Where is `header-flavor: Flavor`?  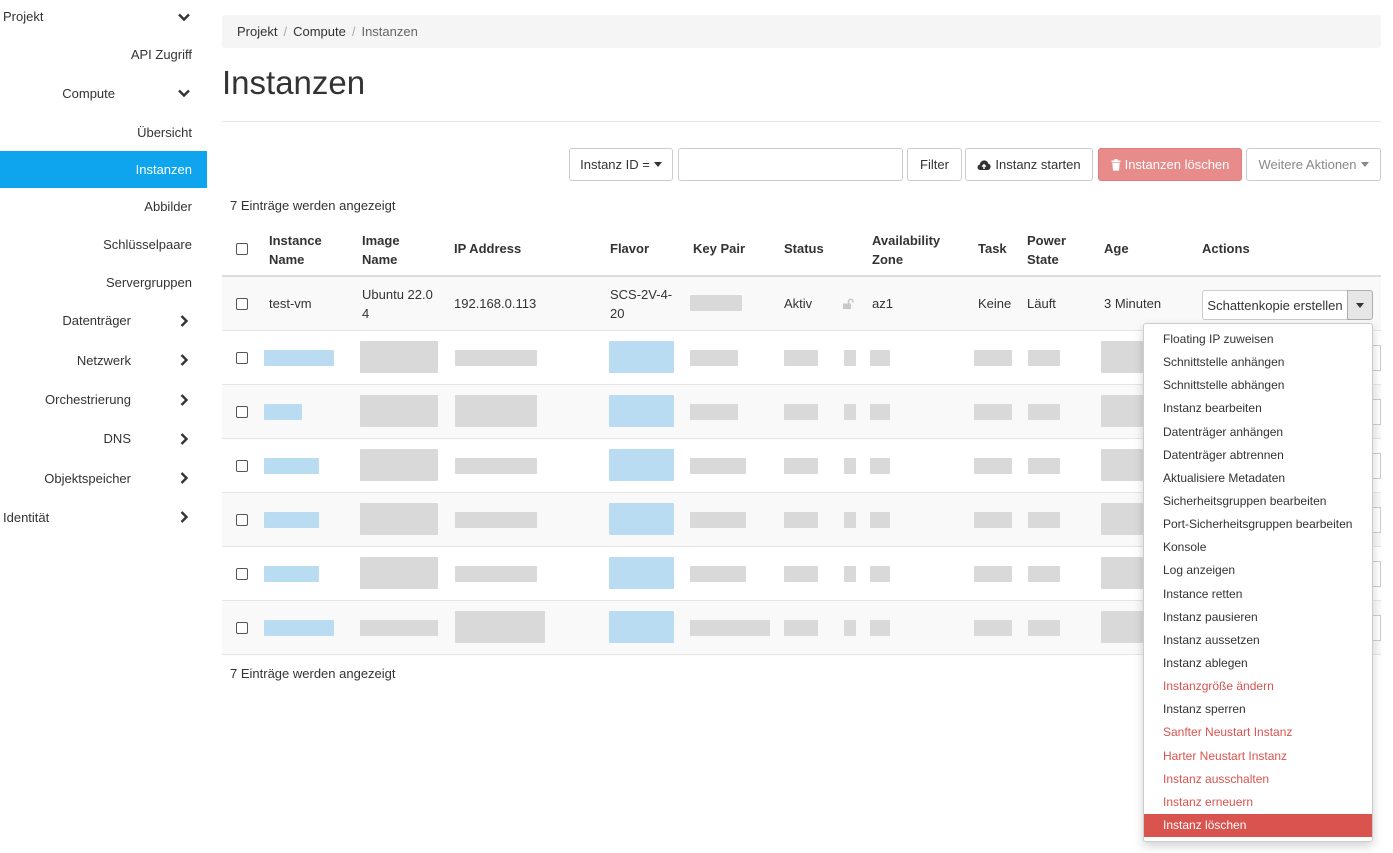
header-flavor: Flavor is located at coordinates (629, 248).